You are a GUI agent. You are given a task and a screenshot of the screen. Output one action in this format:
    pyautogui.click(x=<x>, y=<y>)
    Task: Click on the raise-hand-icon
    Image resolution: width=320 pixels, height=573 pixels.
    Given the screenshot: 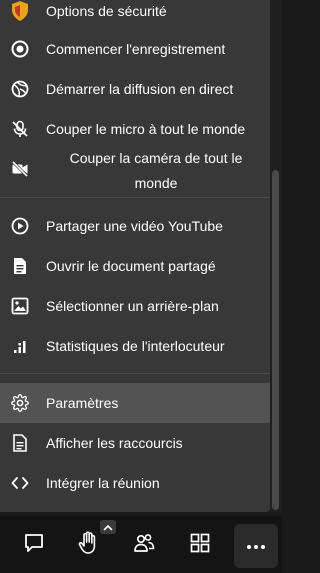 What is the action you would take?
    pyautogui.click(x=88, y=545)
    